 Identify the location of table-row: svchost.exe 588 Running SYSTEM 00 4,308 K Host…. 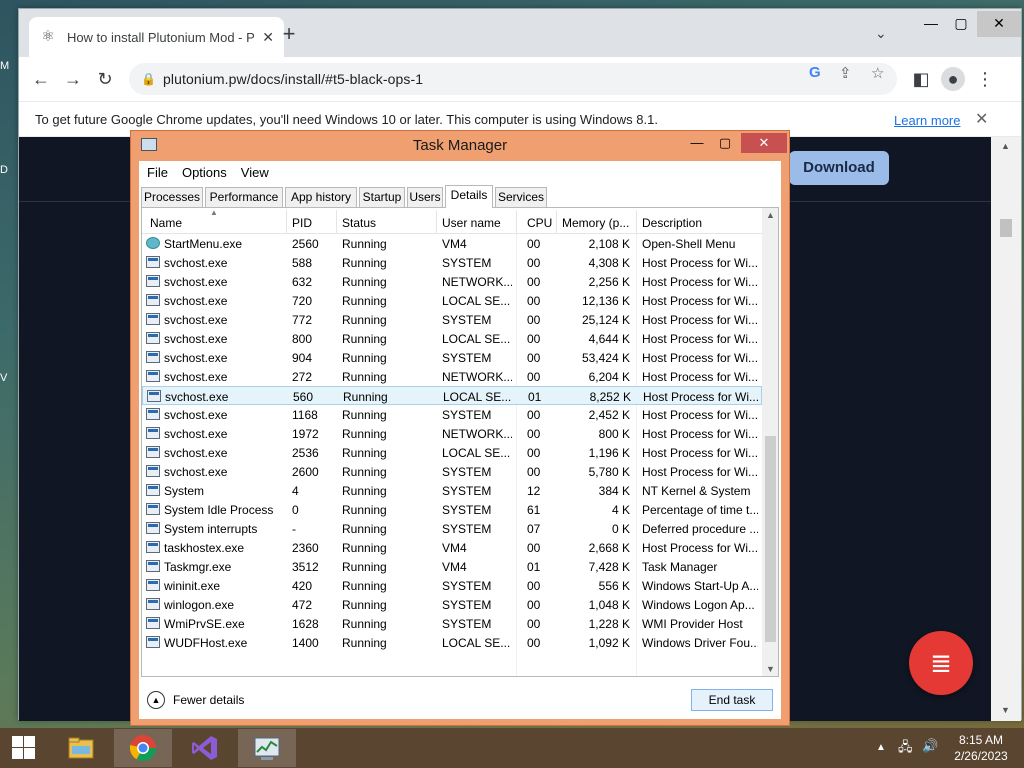
(452, 262).